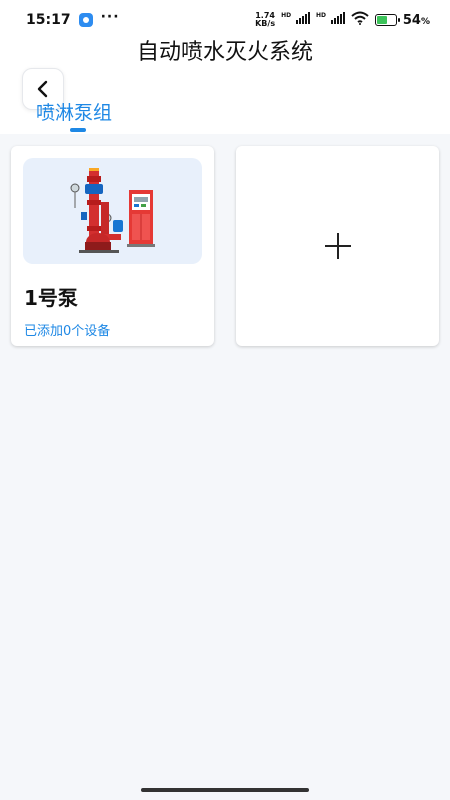 This screenshot has height=800, width=450. I want to click on status-left: 15:17 ···, so click(73, 18).